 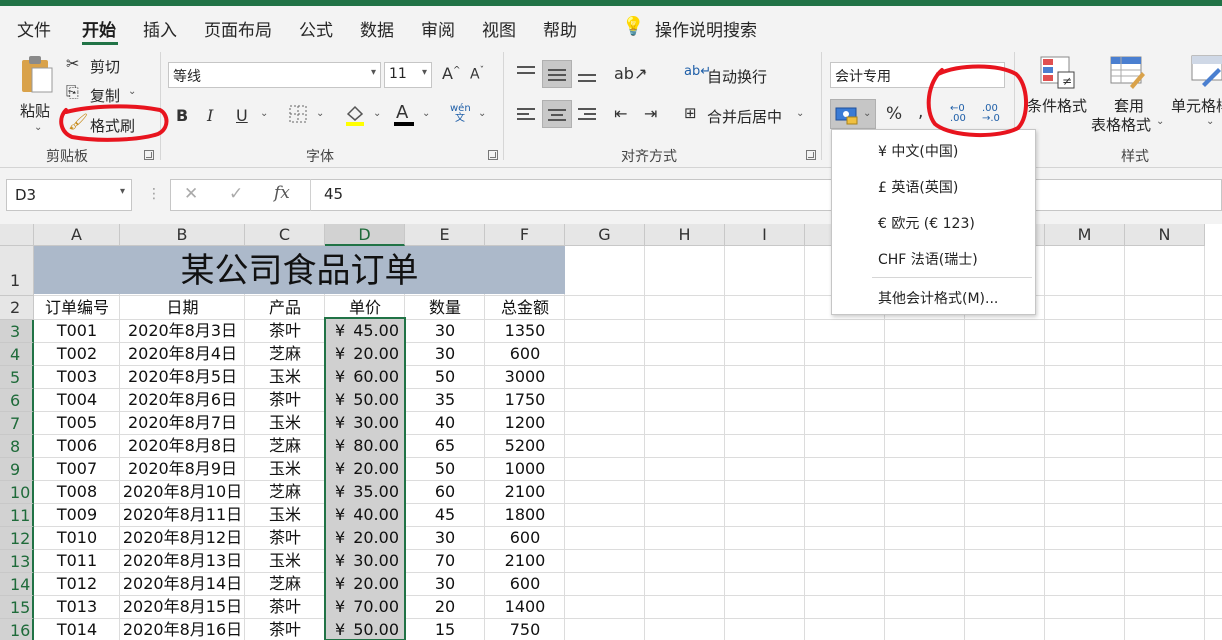 I want to click on data-cell: 2020年8月7日, so click(x=182, y=423).